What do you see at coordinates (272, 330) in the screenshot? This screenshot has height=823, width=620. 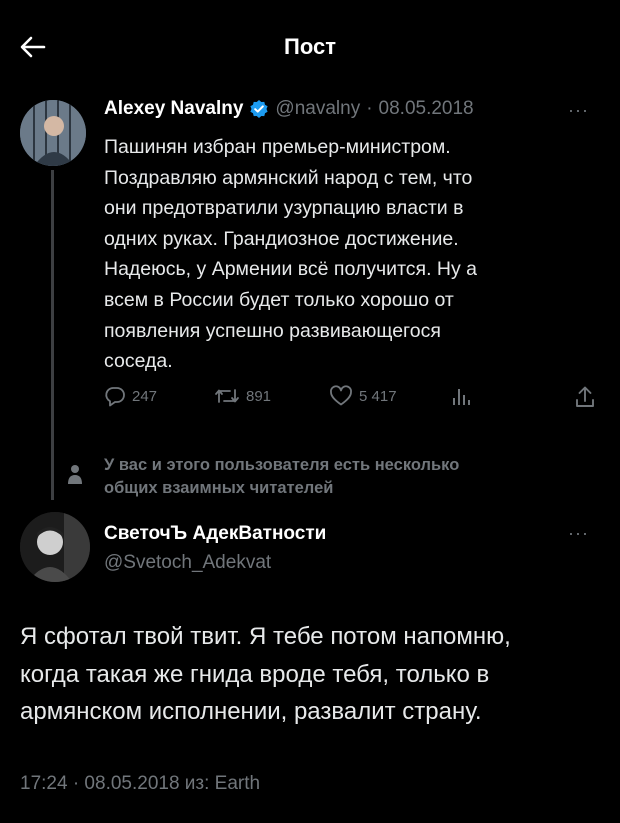 I see `tweet-text-line: появления успешно развивающегося` at bounding box center [272, 330].